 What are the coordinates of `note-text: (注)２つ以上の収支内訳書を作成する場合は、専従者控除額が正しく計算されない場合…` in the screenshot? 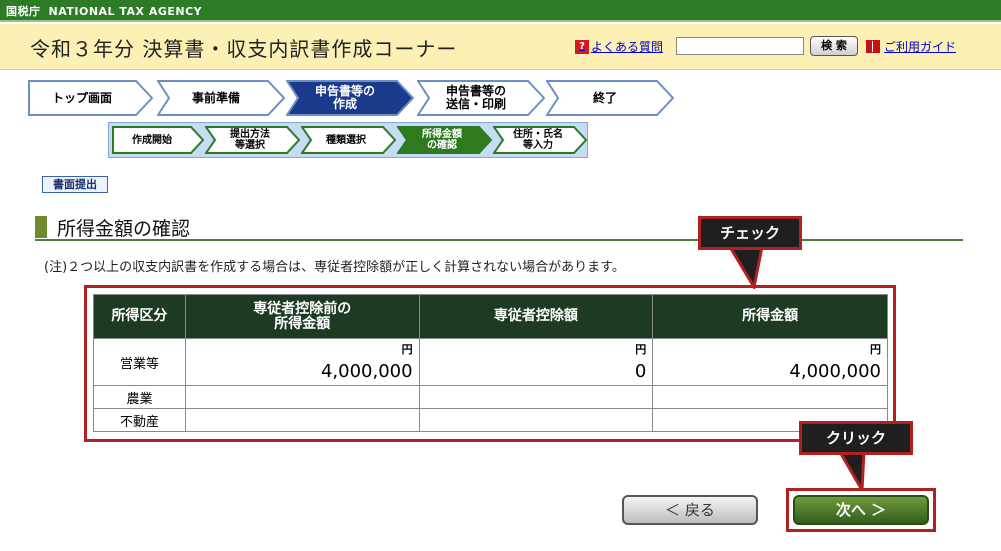 It's located at (334, 267).